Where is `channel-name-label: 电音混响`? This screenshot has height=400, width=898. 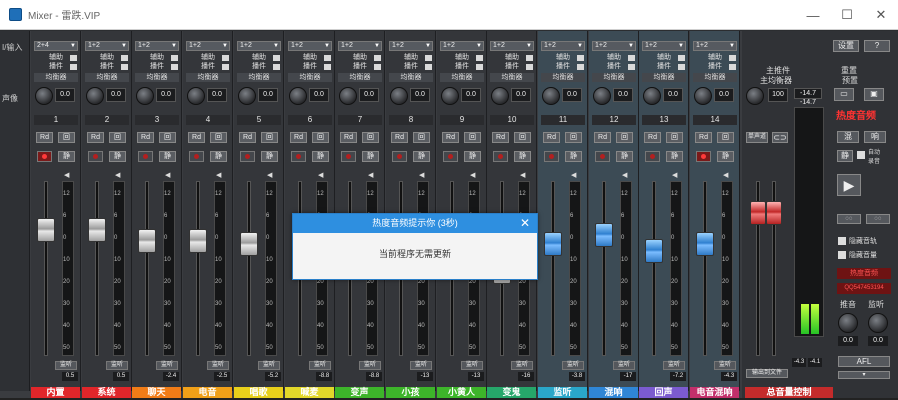 channel-name-label: 电音混响 is located at coordinates (714, 392).